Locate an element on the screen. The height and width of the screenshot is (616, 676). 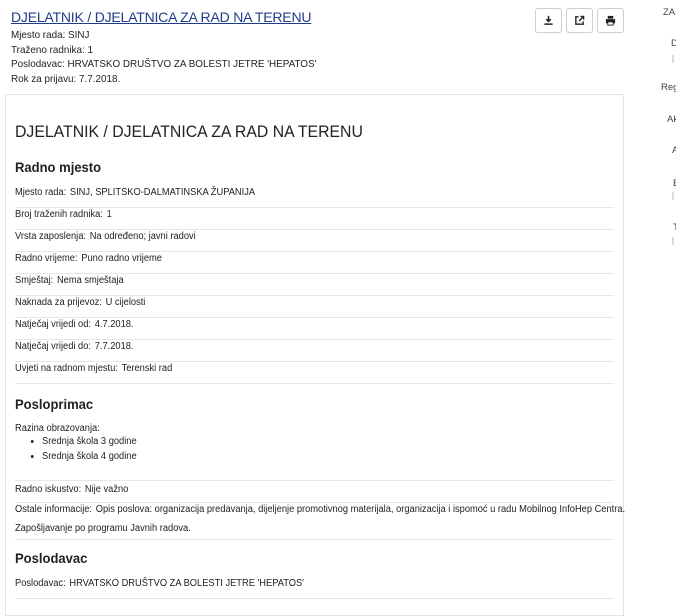
print-icon is located at coordinates (610, 20).